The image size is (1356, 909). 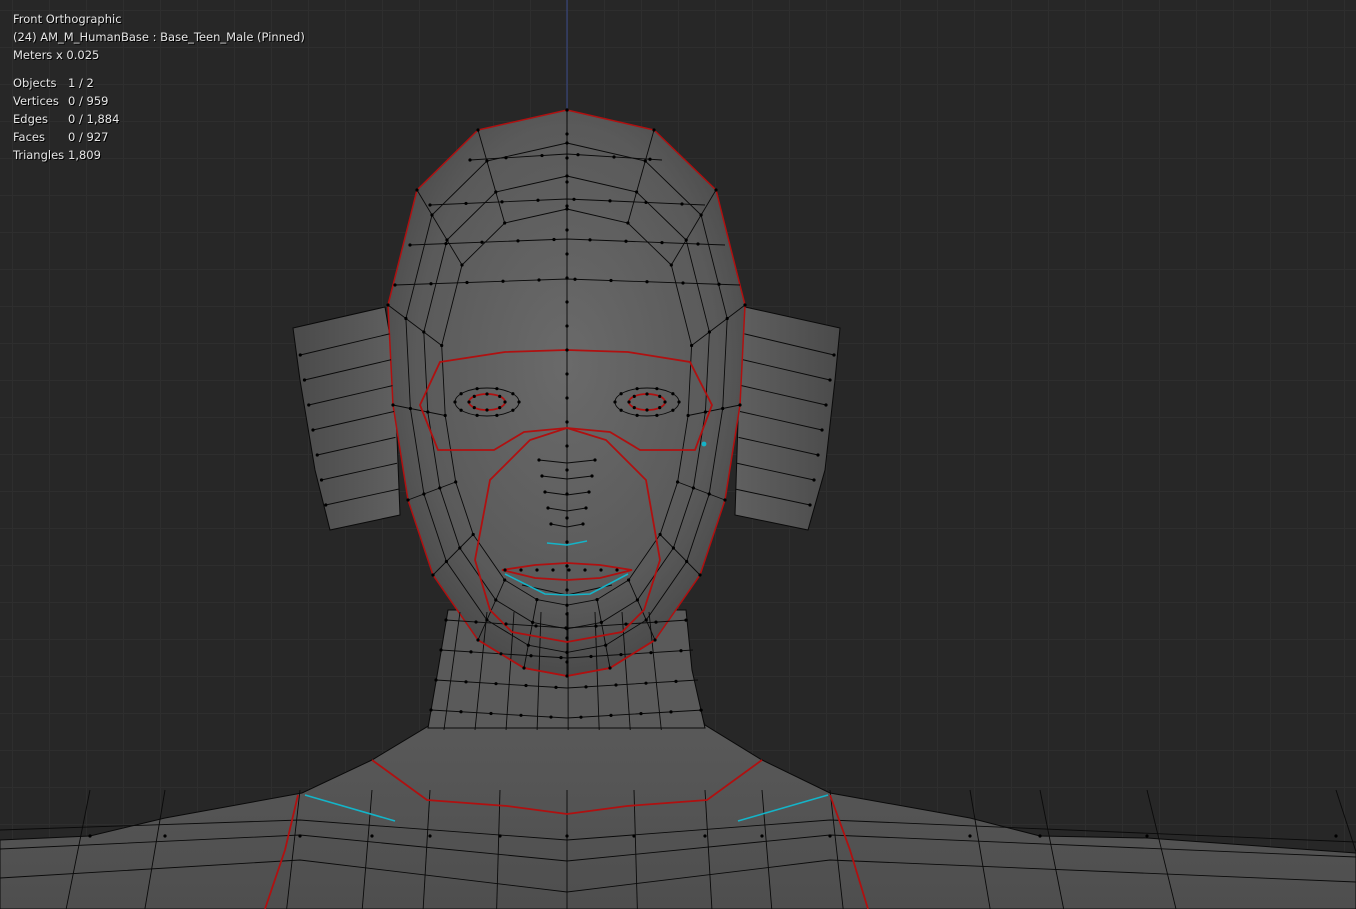 What do you see at coordinates (66, 119) in the screenshot?
I see `stat-row: Edges 0 / 1,884` at bounding box center [66, 119].